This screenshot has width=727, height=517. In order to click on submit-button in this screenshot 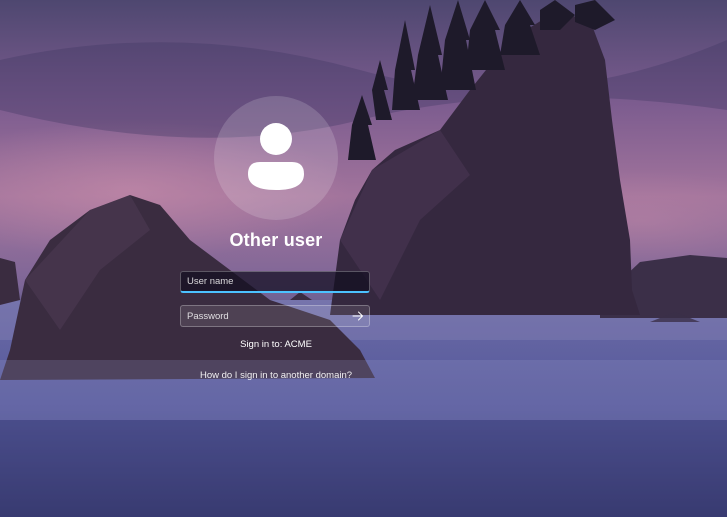, I will do `click(358, 316)`.